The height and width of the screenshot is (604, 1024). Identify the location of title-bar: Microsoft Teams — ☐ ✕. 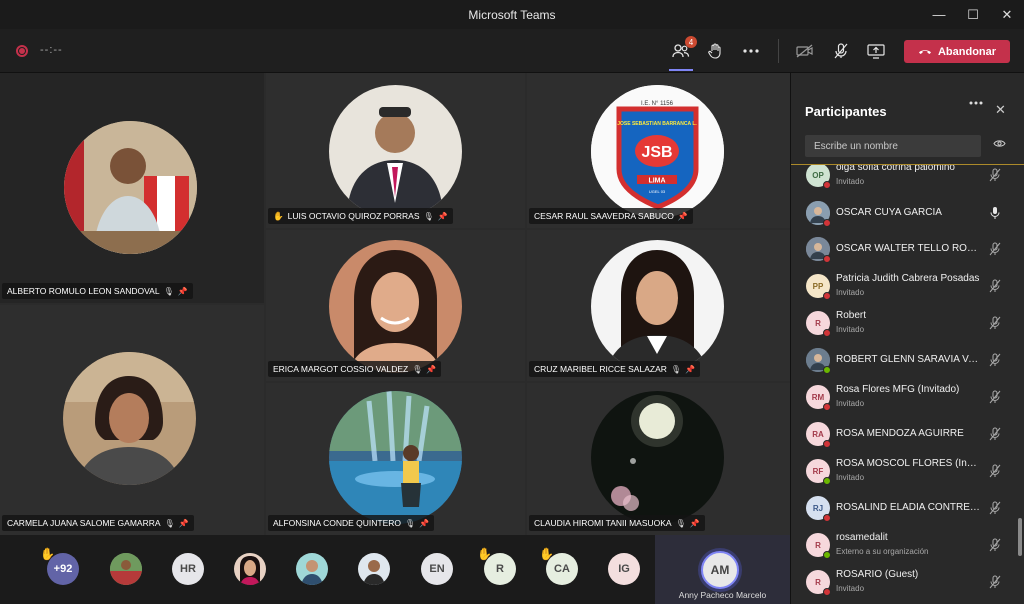
(512, 14).